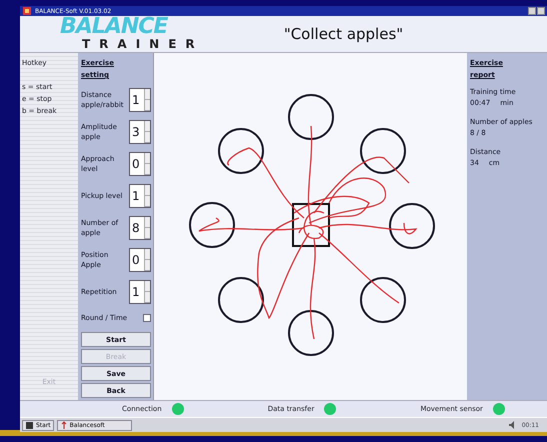 The height and width of the screenshot is (442, 547). Describe the element at coordinates (27, 11) in the screenshot. I see `app-icon` at that location.